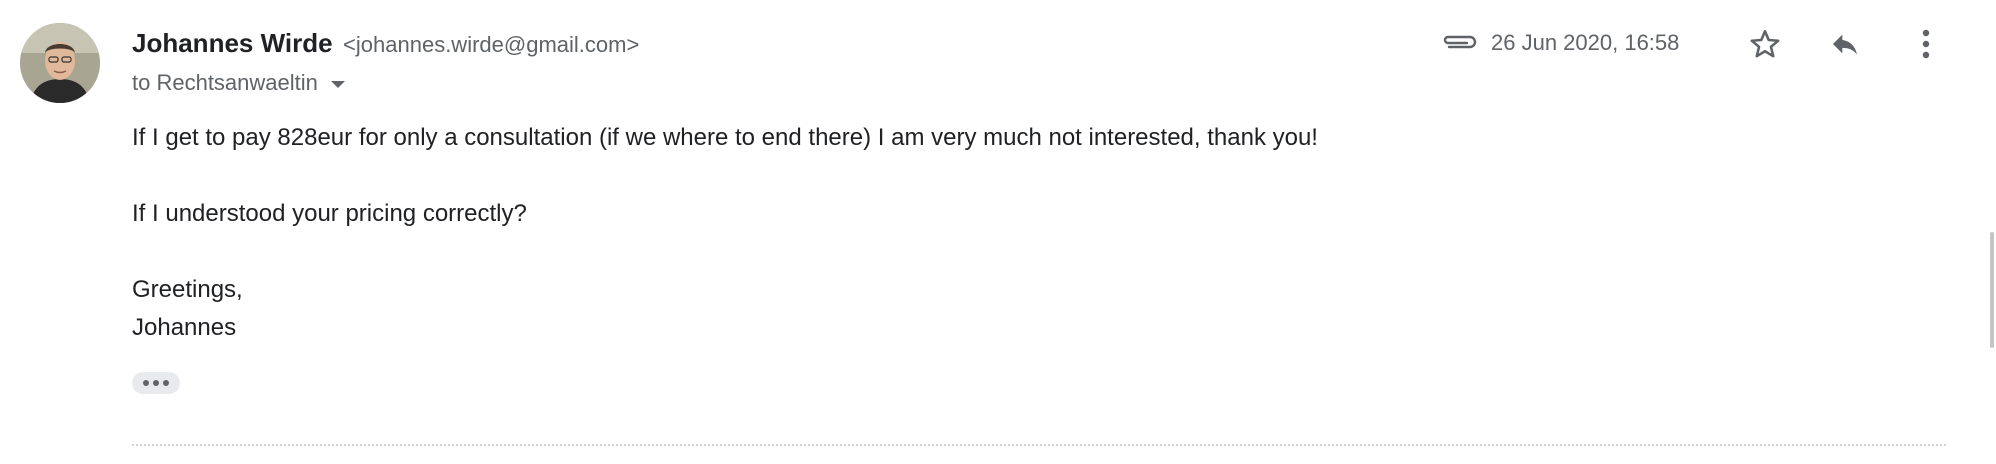 The image size is (1996, 464). I want to click on avatar, so click(60, 63).